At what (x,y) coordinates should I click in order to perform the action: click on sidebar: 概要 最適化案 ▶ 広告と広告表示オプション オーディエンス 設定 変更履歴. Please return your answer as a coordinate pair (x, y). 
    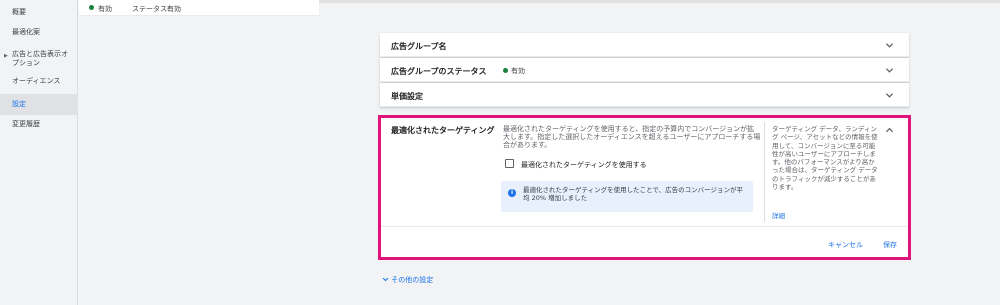
    Looking at the image, I should click on (39, 152).